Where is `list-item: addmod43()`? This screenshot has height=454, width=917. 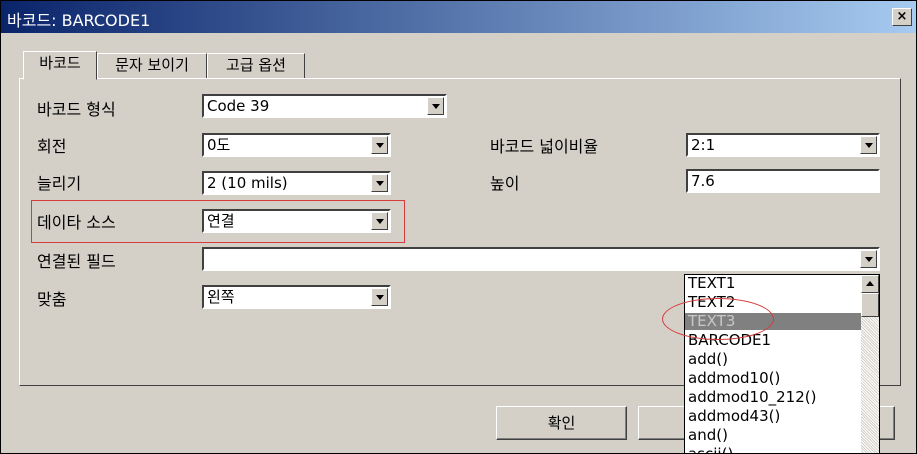
list-item: addmod43() is located at coordinates (773, 416).